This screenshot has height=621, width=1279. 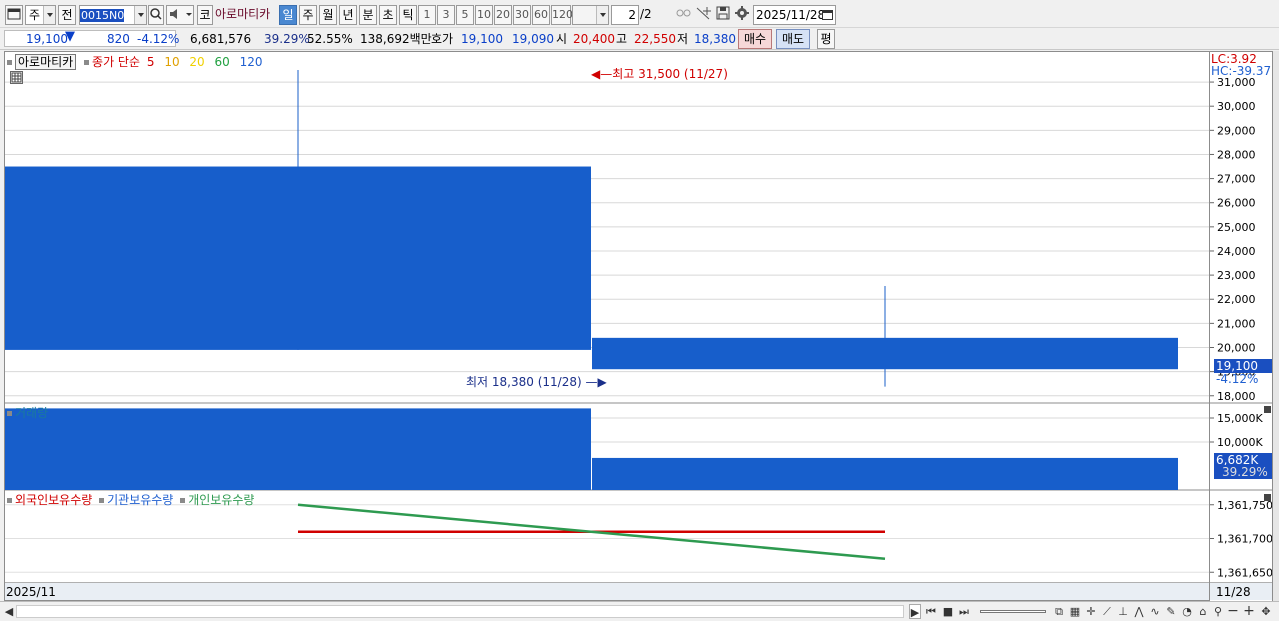 What do you see at coordinates (140, 500) in the screenshot?
I see `institution-holdings-label: 기관보유수량` at bounding box center [140, 500].